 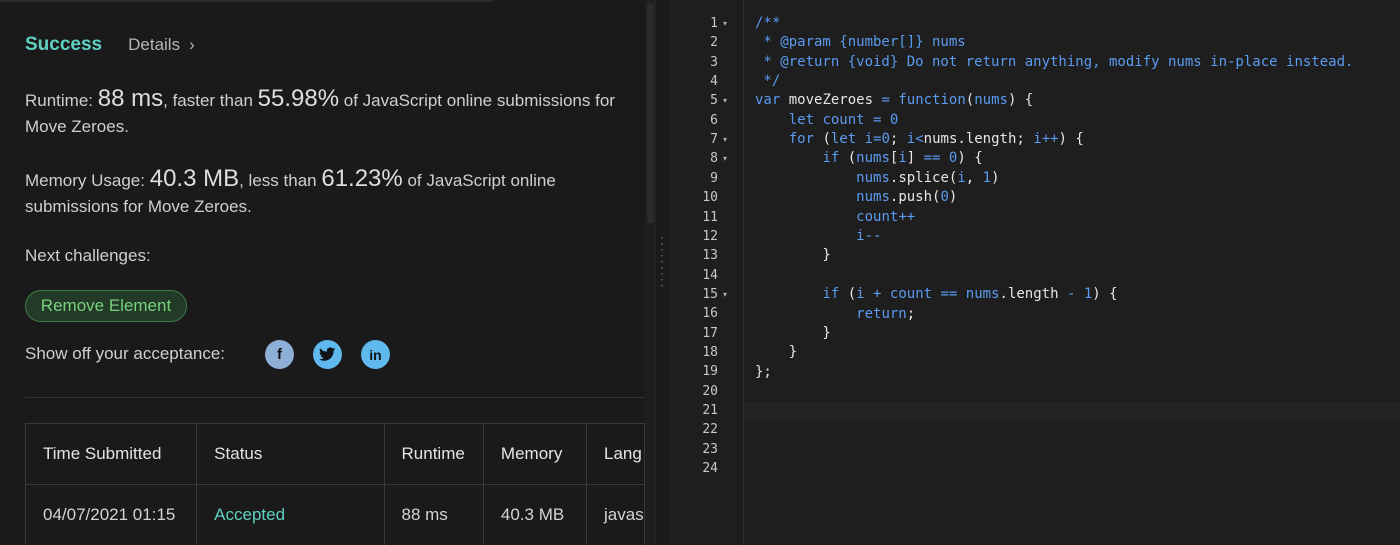 What do you see at coordinates (290, 454) in the screenshot?
I see `col-status: Status` at bounding box center [290, 454].